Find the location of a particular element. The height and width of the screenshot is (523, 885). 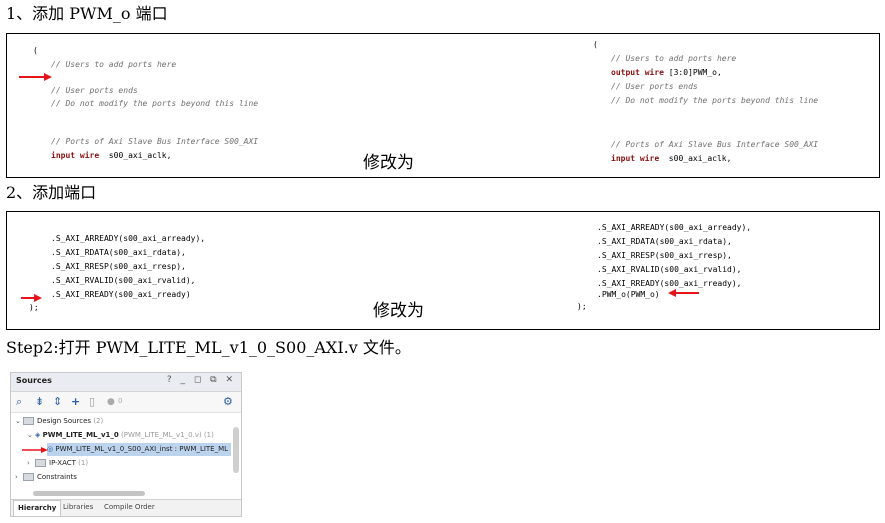

tree-ip-xact: › IP-XACT (1) is located at coordinates (57, 463).